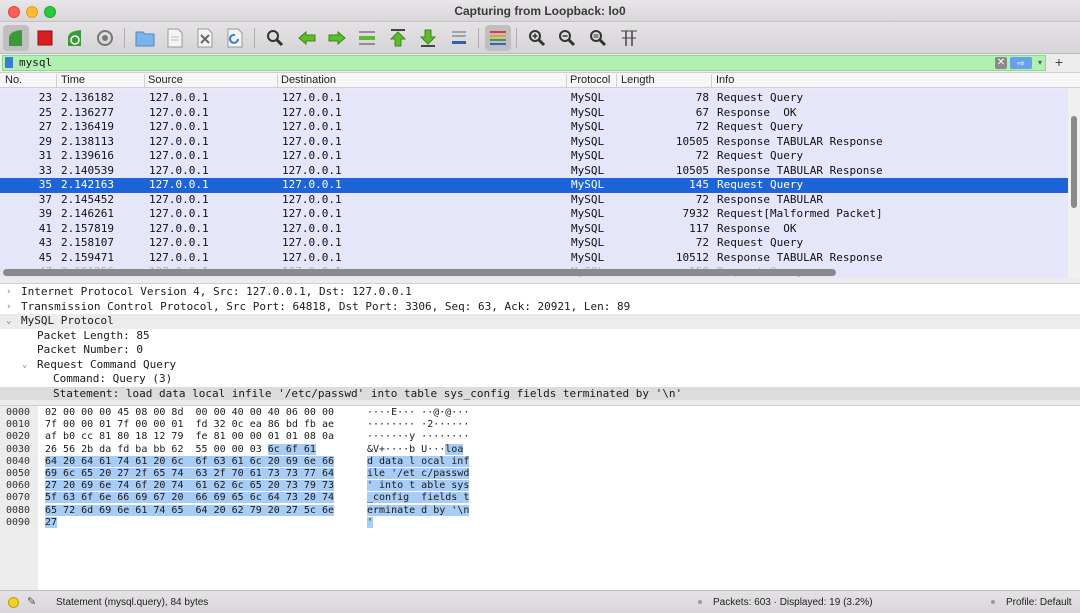 This screenshot has height=613, width=1080. I want to click on column-header-destination: Destination, so click(308, 80).